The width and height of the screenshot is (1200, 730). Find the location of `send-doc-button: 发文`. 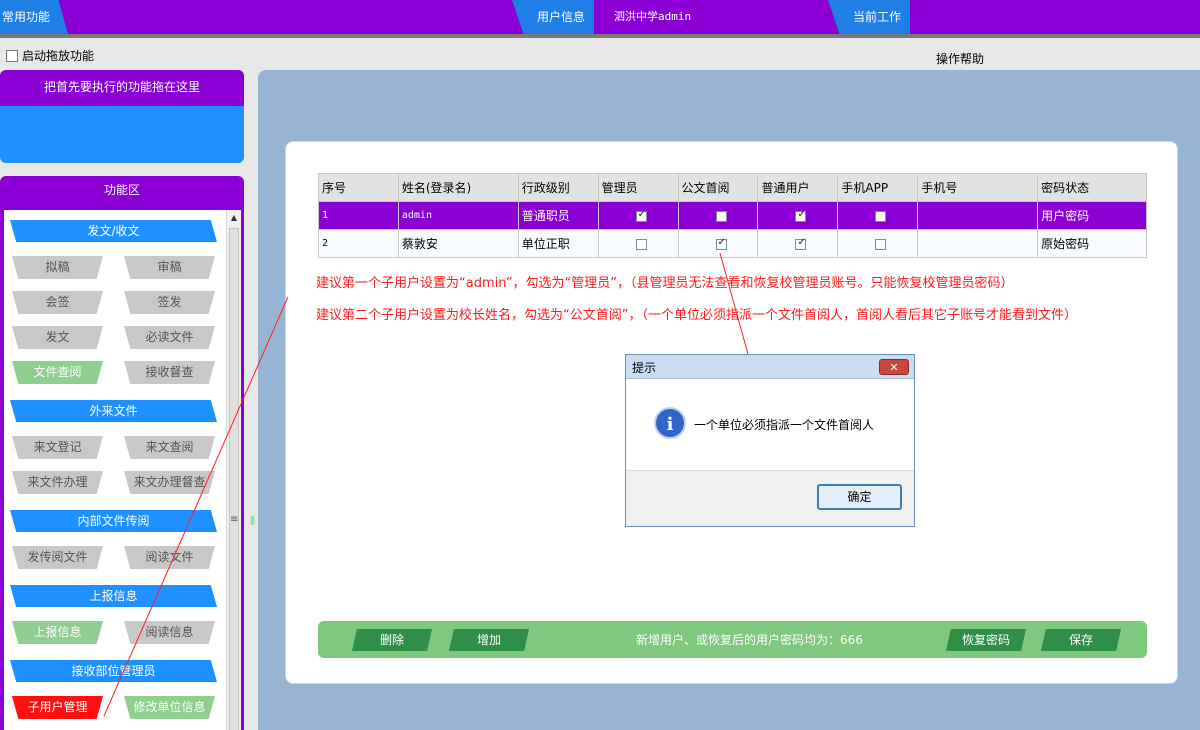

send-doc-button: 发文 is located at coordinates (57, 337).